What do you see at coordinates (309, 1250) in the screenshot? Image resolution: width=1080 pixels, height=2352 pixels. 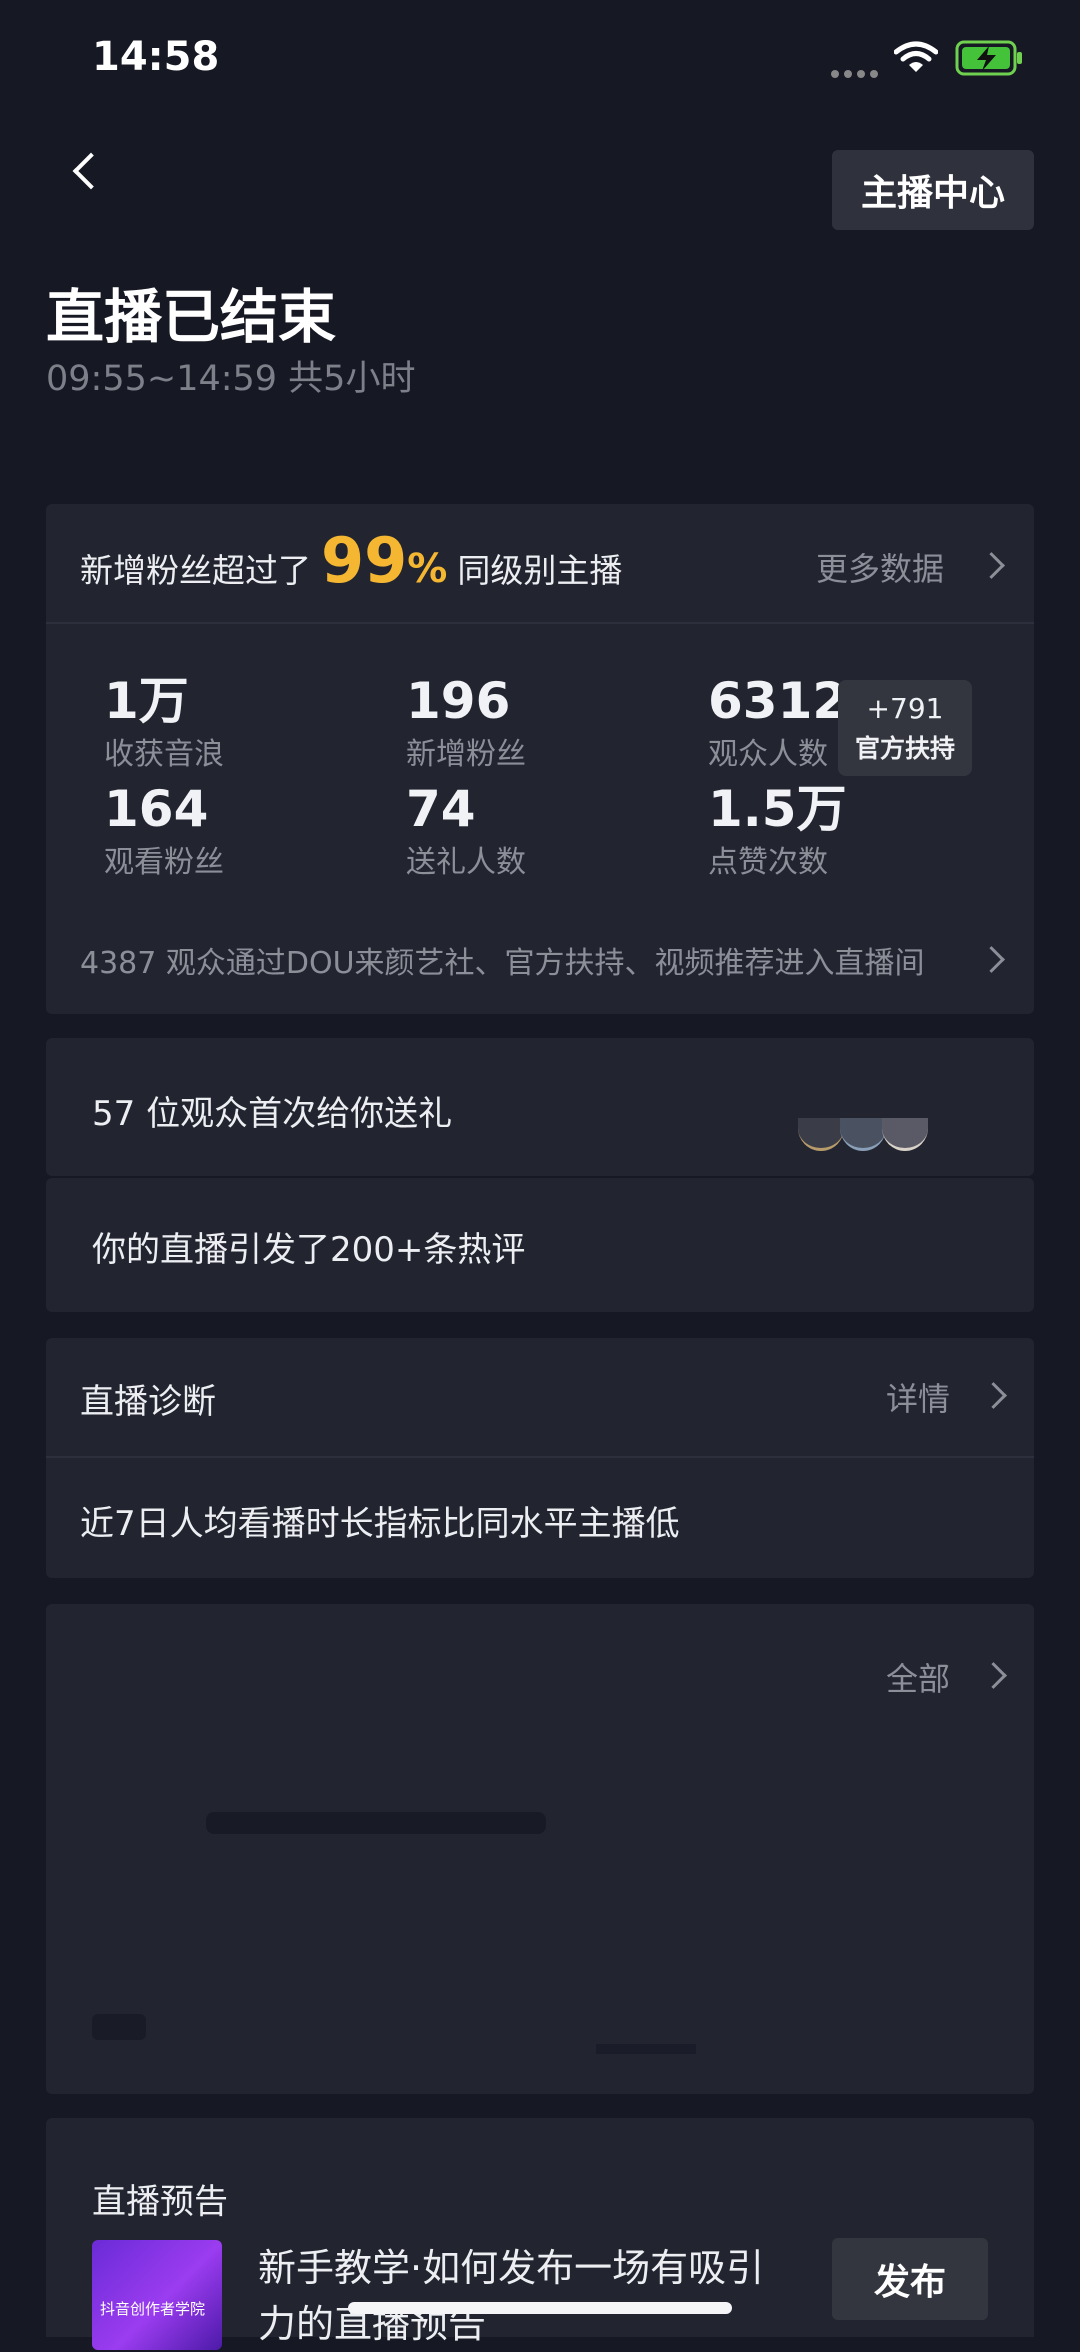 I see `hot-comments-text: 你的直播引发了200+条热评` at bounding box center [309, 1250].